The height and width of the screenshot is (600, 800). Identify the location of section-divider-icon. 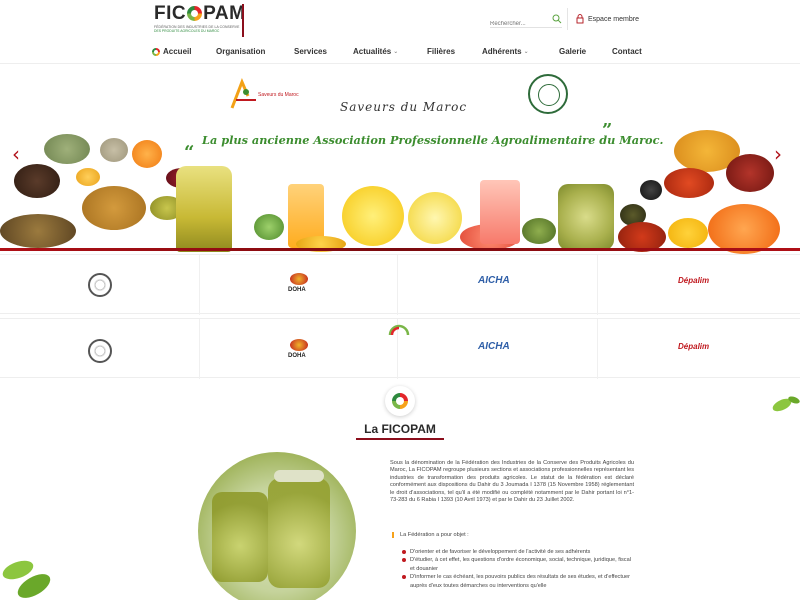
(399, 330).